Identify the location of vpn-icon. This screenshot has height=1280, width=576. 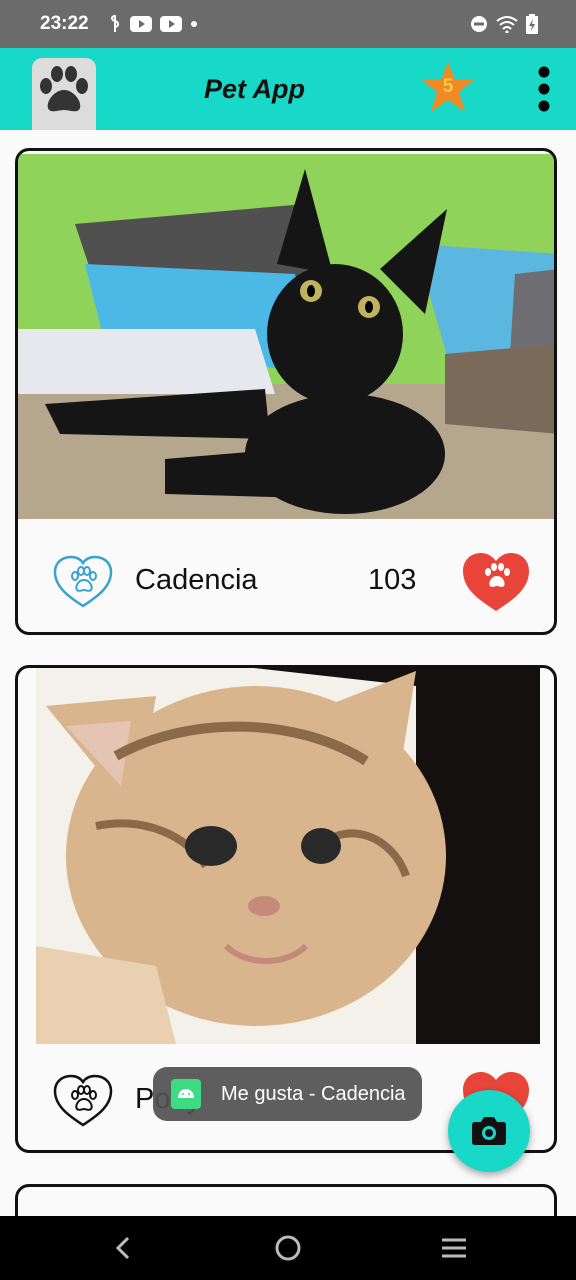
(115, 23).